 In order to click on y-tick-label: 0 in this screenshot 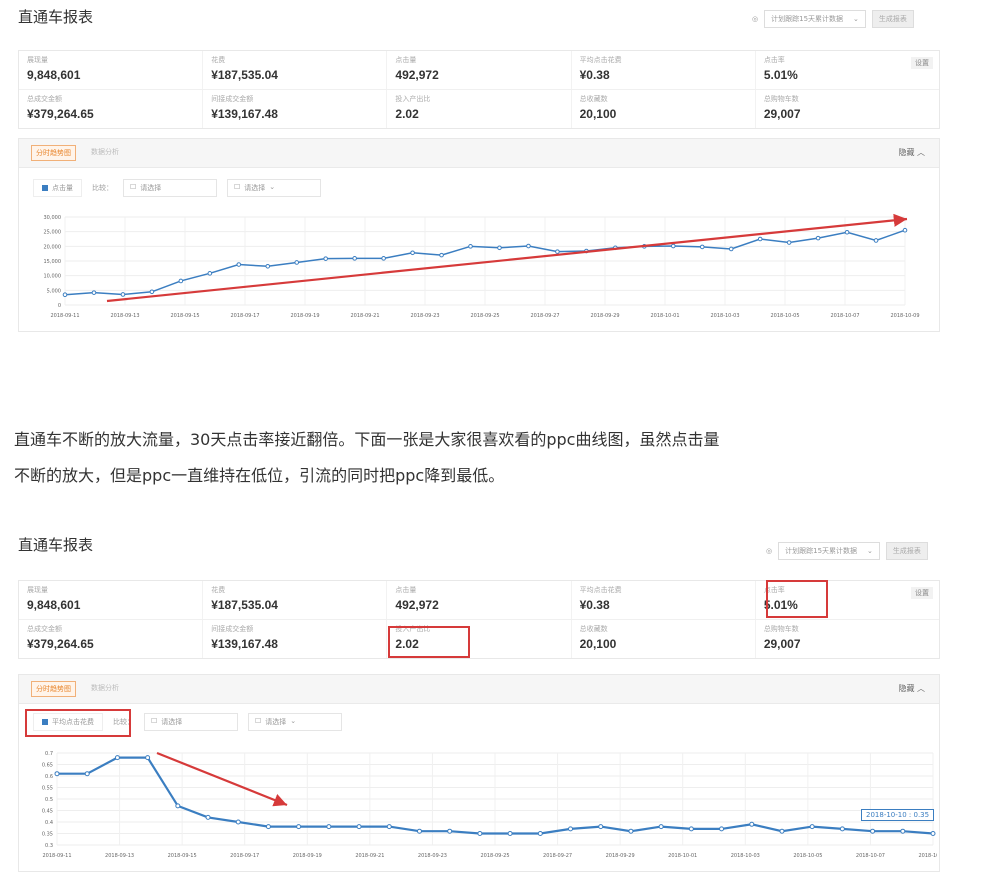, I will do `click(59, 306)`.